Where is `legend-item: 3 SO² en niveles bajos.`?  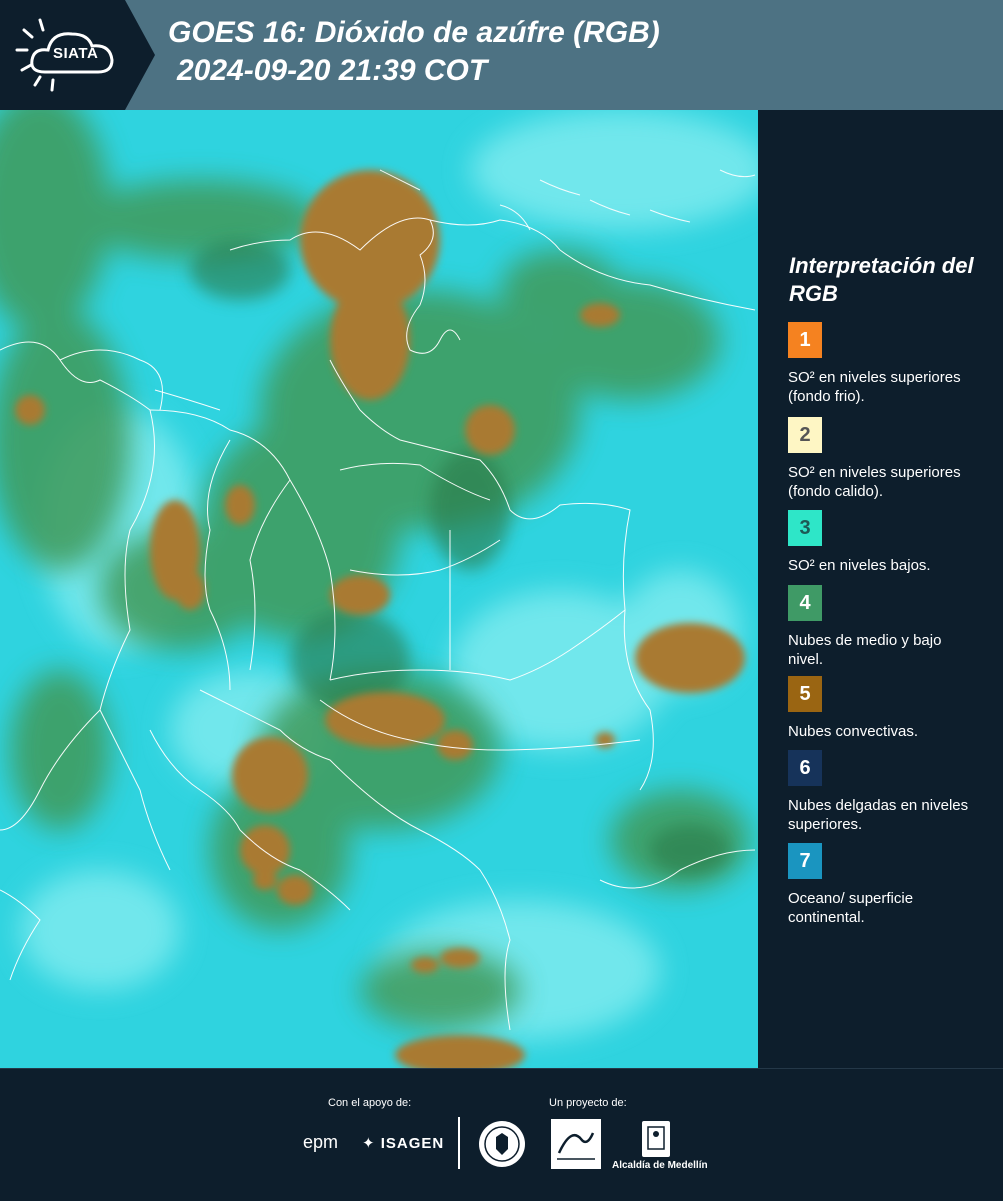
legend-item: 3 SO² en niveles bajos. is located at coordinates (893, 542).